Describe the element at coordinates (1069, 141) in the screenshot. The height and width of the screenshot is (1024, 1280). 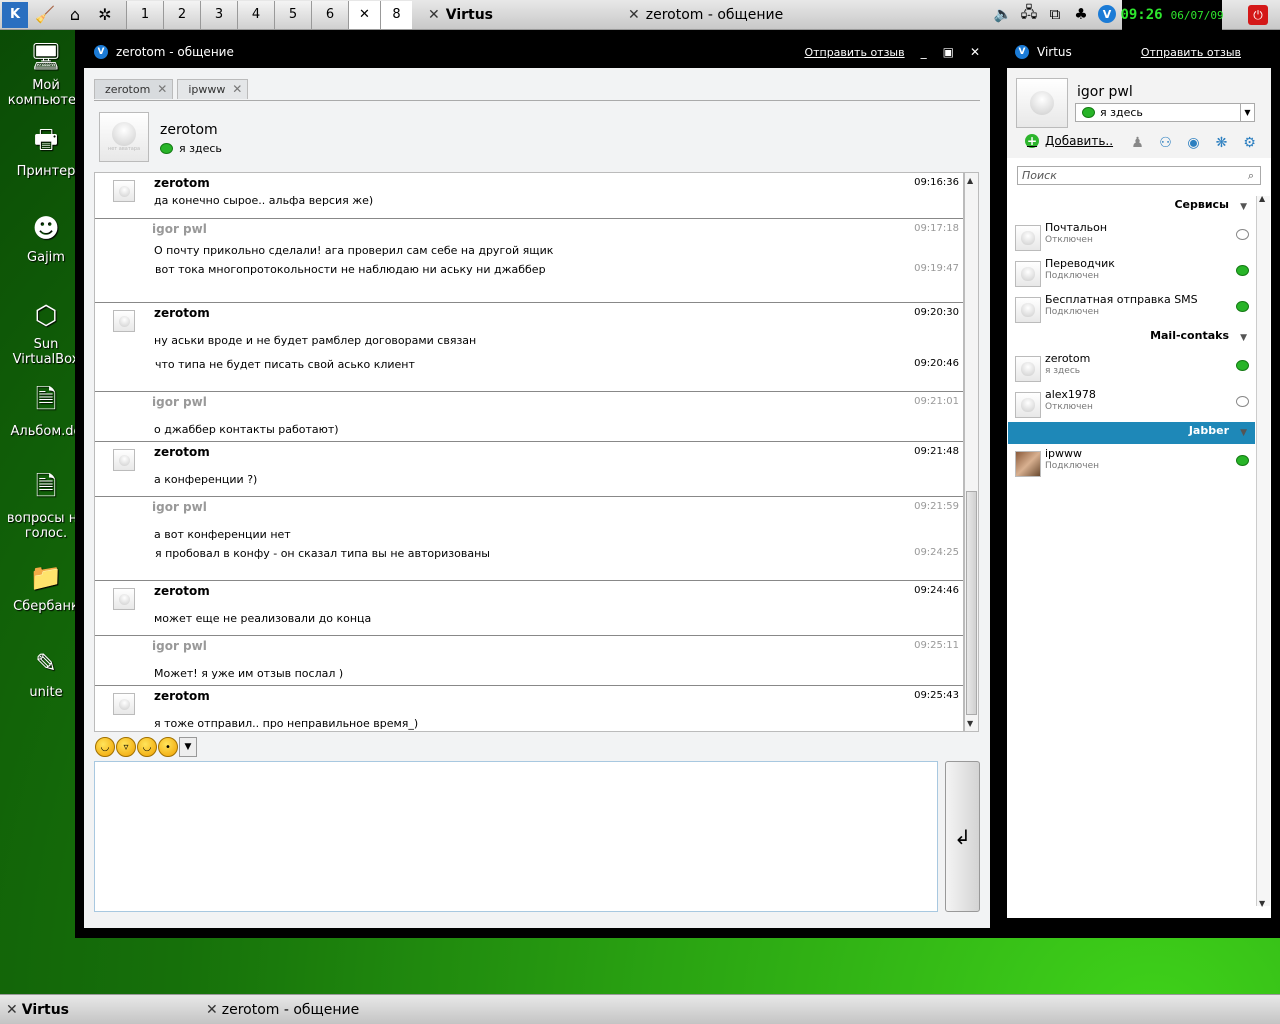
I see `add-contact-button: + Добавить..` at that location.